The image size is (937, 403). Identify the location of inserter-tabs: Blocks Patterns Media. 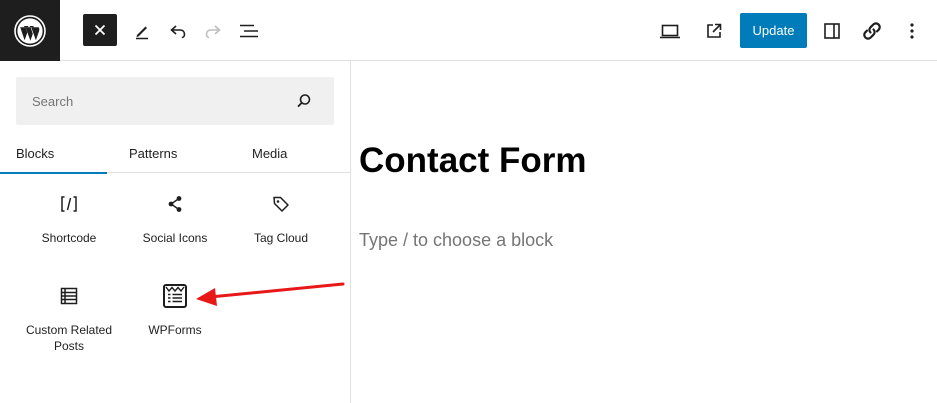
(175, 153).